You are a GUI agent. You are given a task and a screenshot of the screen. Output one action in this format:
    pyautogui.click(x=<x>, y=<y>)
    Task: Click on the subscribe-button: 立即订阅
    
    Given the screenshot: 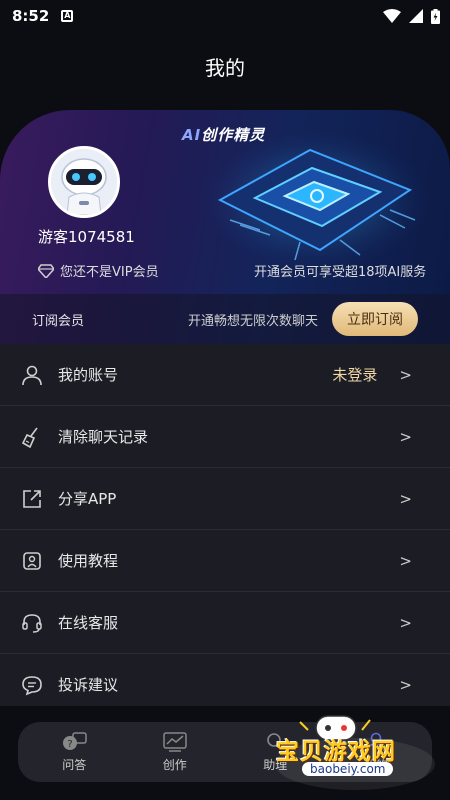 What is the action you would take?
    pyautogui.click(x=375, y=319)
    